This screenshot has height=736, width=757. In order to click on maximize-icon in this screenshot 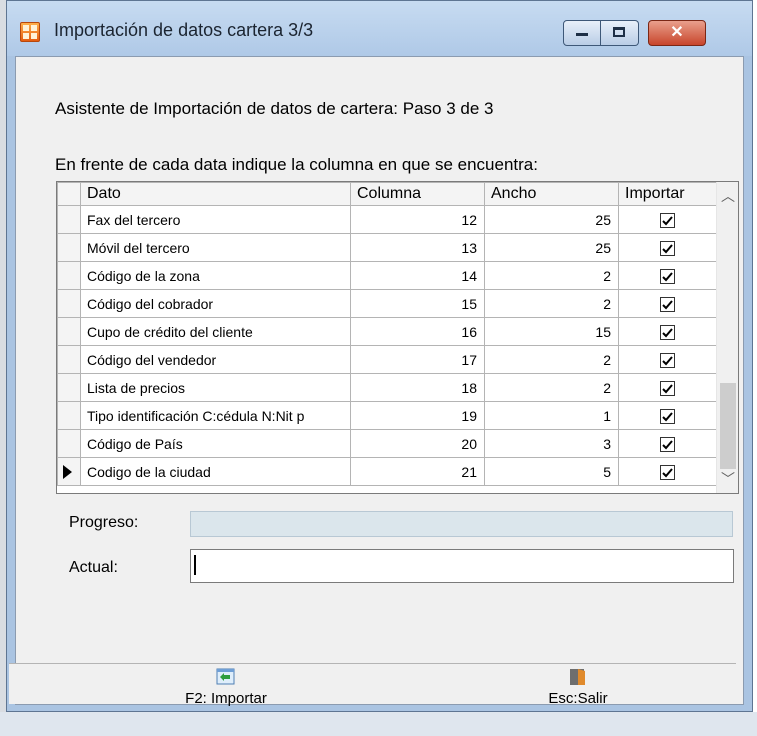, I will do `click(619, 32)`.